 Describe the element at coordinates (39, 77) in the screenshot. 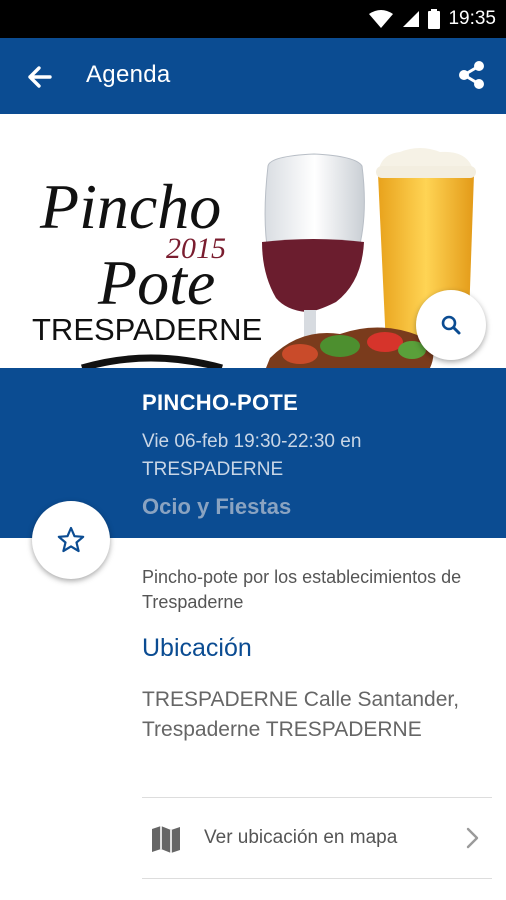

I see `back-arrow-icon` at that location.